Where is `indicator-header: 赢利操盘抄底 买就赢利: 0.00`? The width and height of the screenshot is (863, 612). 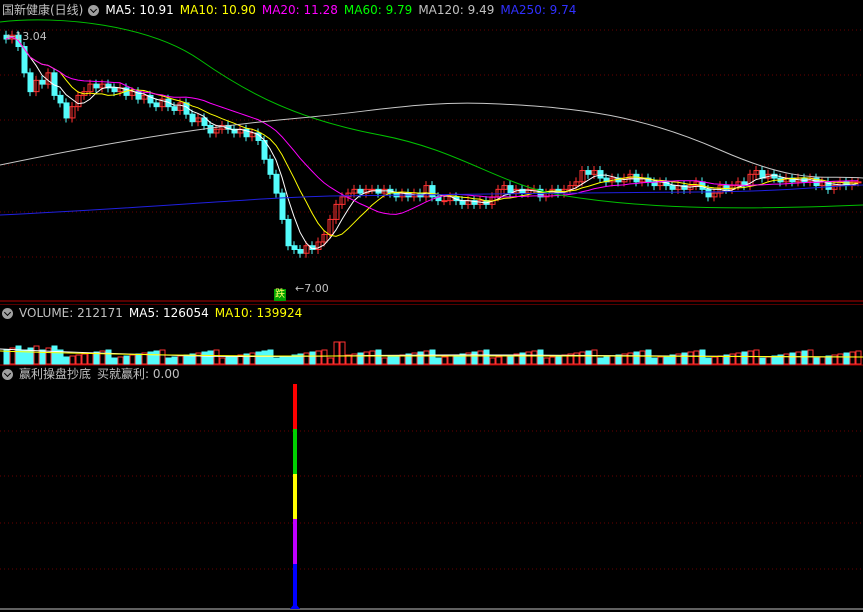
indicator-header: 赢利操盘抄底 买就赢利: 0.00 is located at coordinates (94, 374).